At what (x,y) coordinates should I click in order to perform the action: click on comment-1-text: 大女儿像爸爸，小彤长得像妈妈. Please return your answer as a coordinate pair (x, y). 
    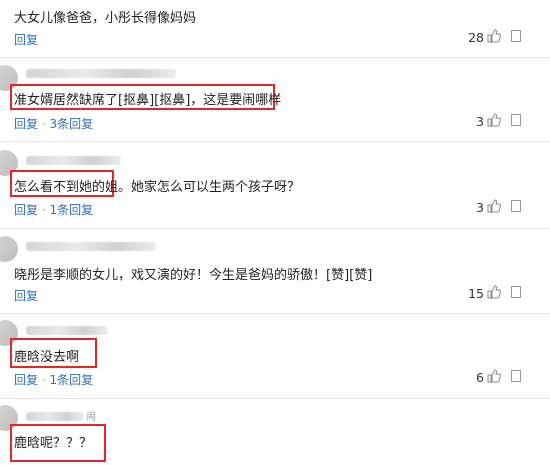
    Looking at the image, I should click on (105, 18).